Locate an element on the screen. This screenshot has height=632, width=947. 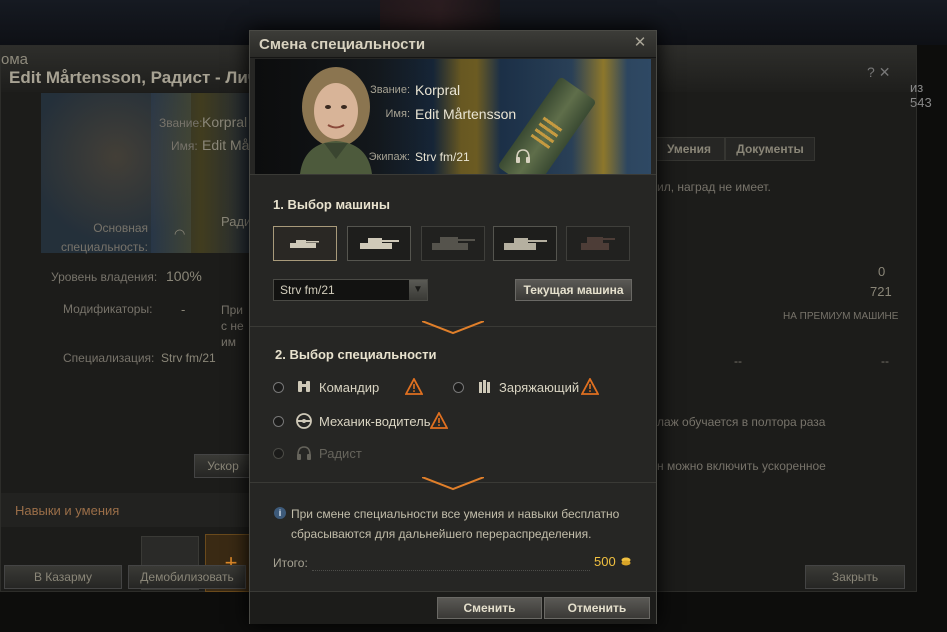
medium-tank-icon is located at coordinates (379, 243).